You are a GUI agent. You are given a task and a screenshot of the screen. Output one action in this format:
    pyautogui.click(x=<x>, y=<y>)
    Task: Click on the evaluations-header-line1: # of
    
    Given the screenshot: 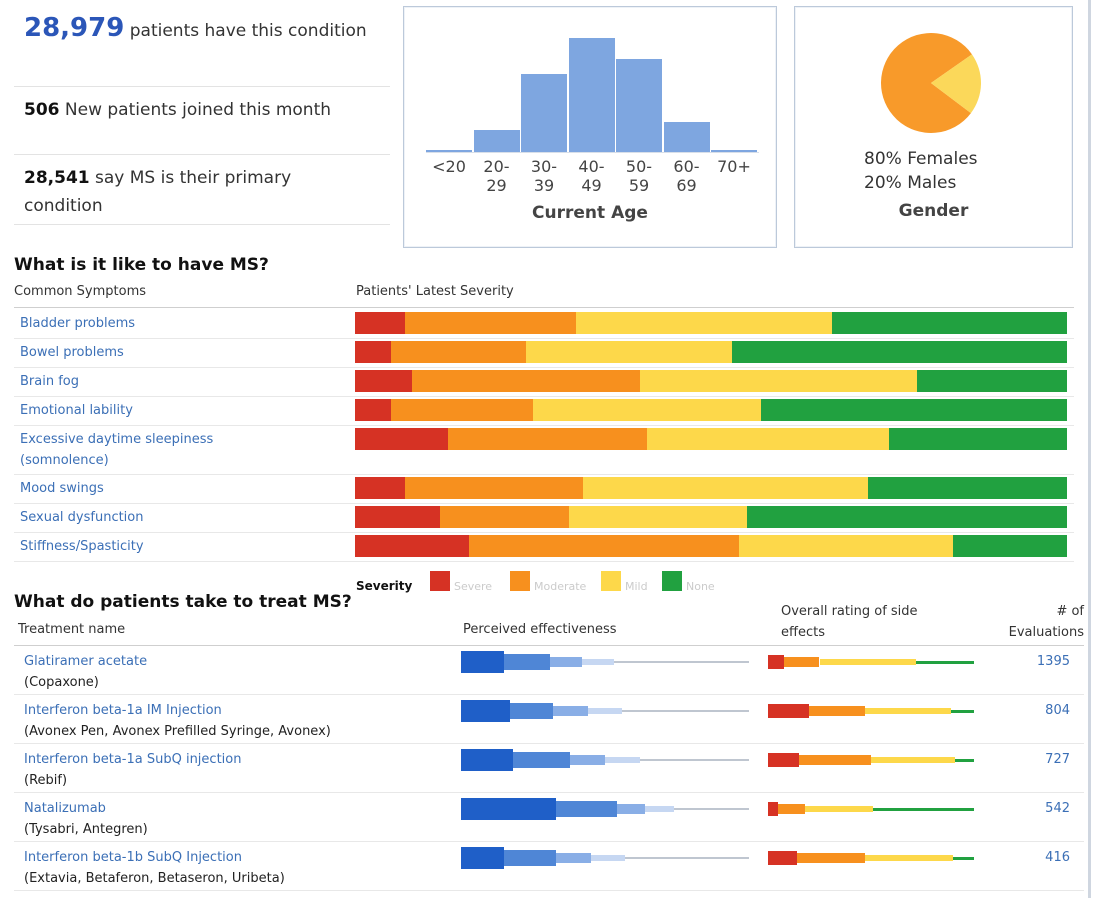 What is the action you would take?
    pyautogui.click(x=1070, y=611)
    